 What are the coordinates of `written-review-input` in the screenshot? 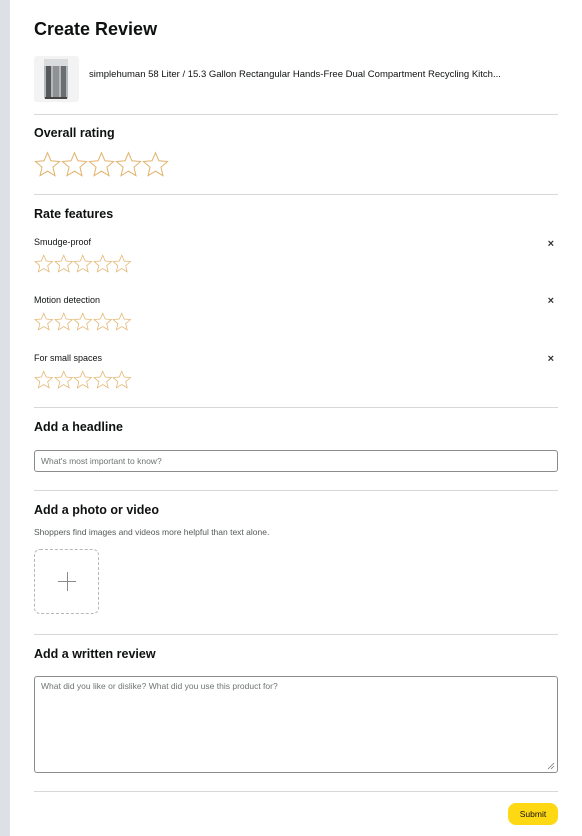 It's located at (296, 725).